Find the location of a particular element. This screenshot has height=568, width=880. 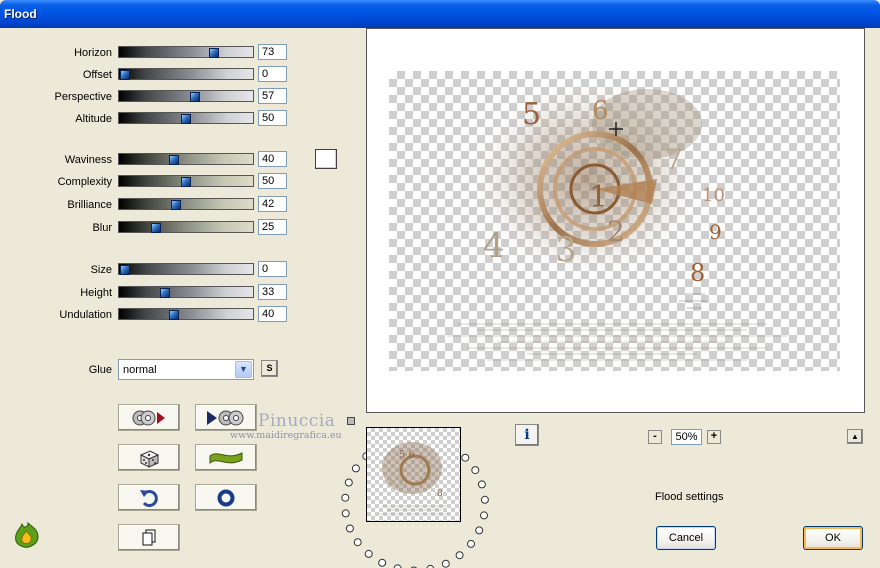

svg-text: 10 is located at coordinates (713, 195).